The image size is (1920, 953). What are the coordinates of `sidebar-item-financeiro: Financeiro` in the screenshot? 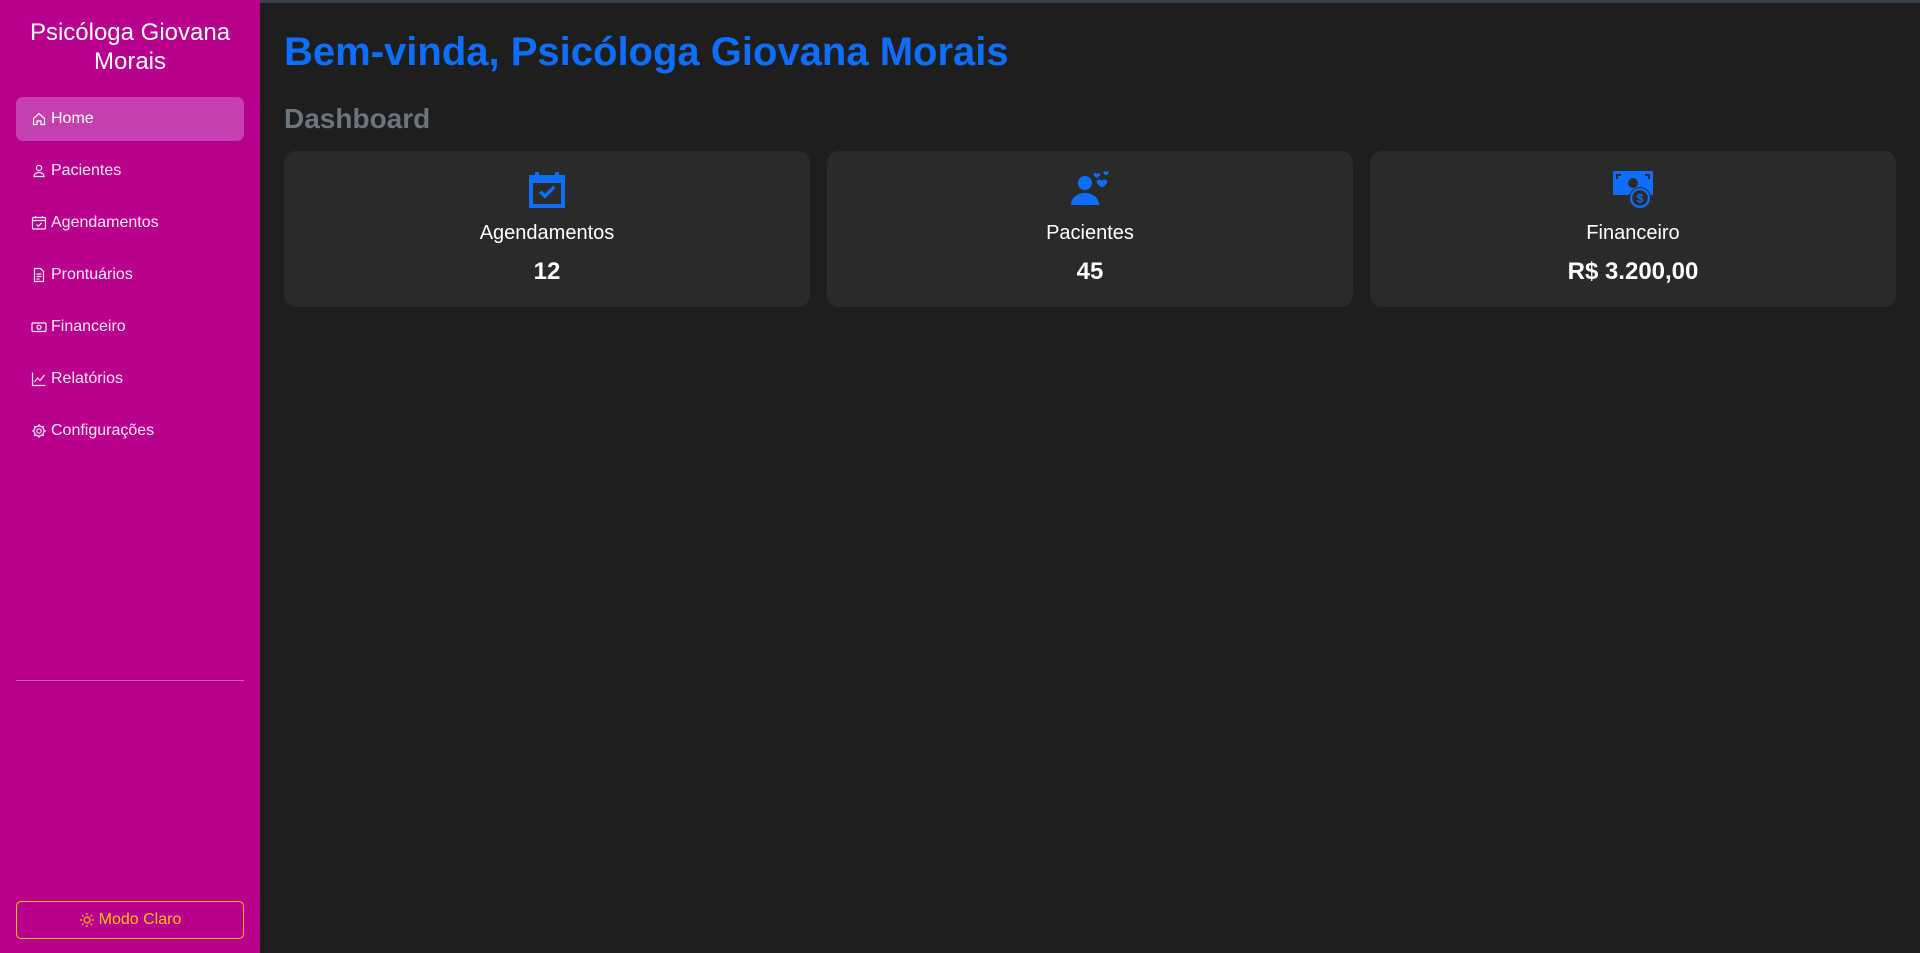 It's located at (130, 327).